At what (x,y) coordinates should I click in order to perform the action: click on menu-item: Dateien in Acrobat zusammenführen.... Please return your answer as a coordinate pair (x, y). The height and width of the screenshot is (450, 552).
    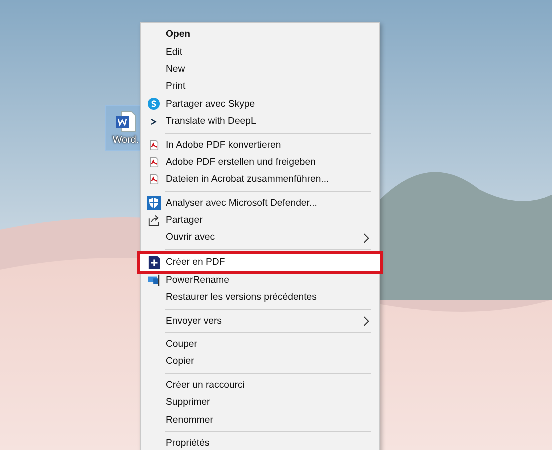
    Looking at the image, I should click on (260, 180).